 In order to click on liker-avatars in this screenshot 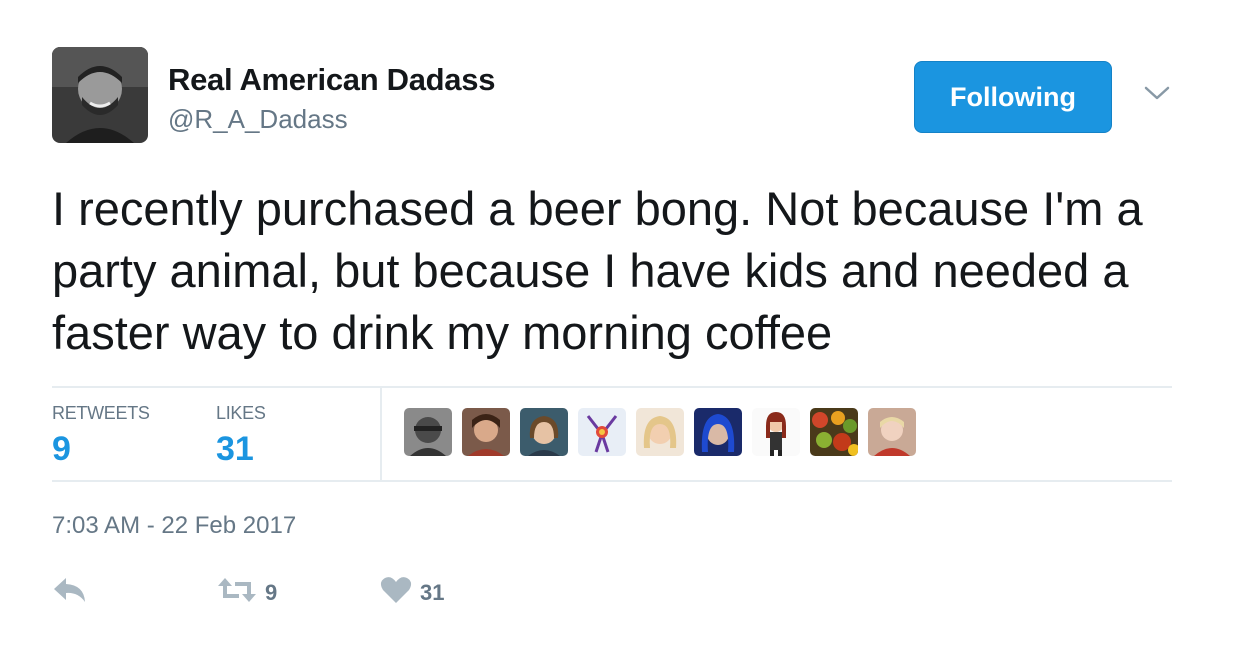, I will do `click(660, 432)`.